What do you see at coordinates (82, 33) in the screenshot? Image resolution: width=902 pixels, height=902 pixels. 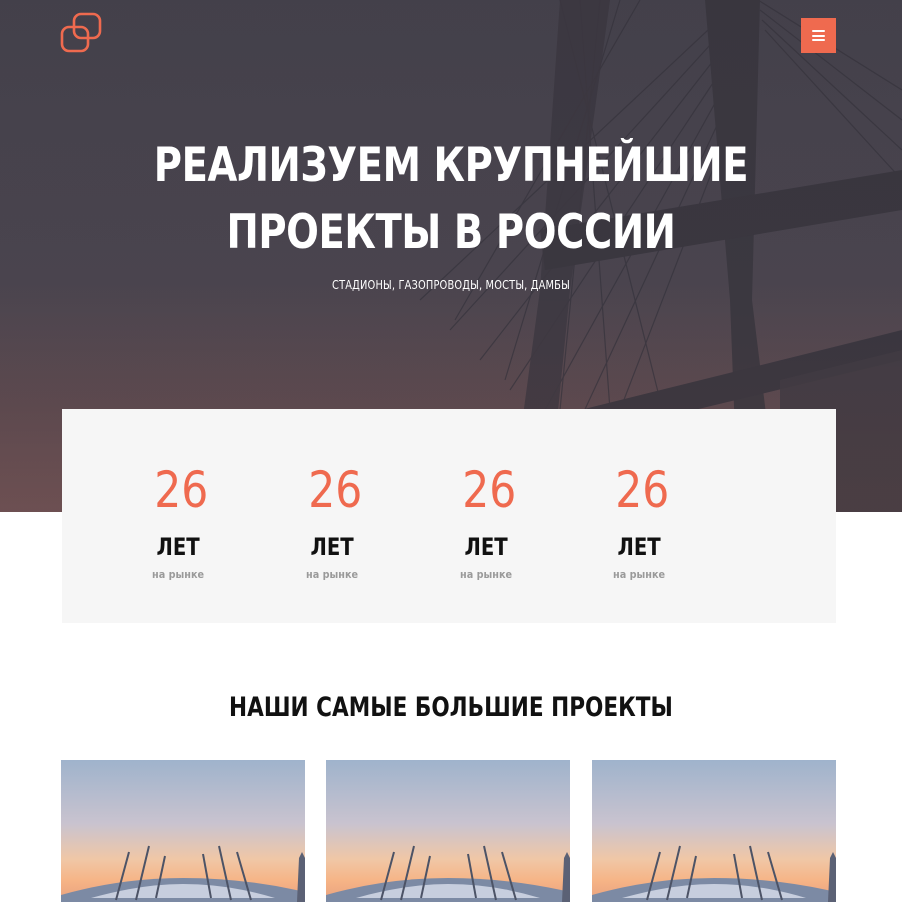 I see `linked-squares-logo-icon` at bounding box center [82, 33].